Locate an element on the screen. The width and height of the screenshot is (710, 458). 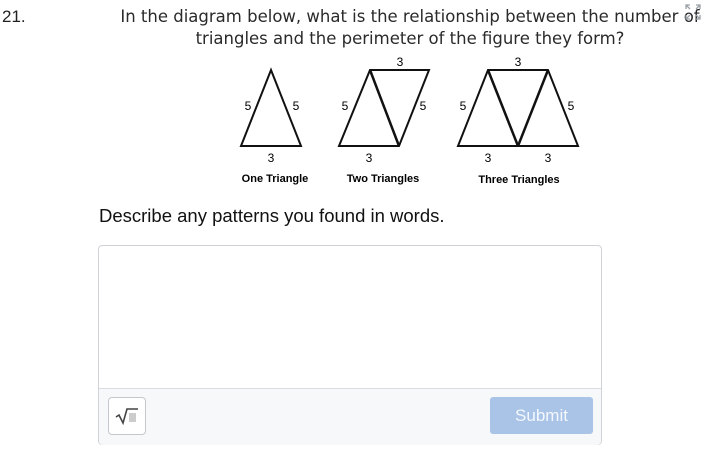
answer-toolbar: Submit is located at coordinates (350, 416).